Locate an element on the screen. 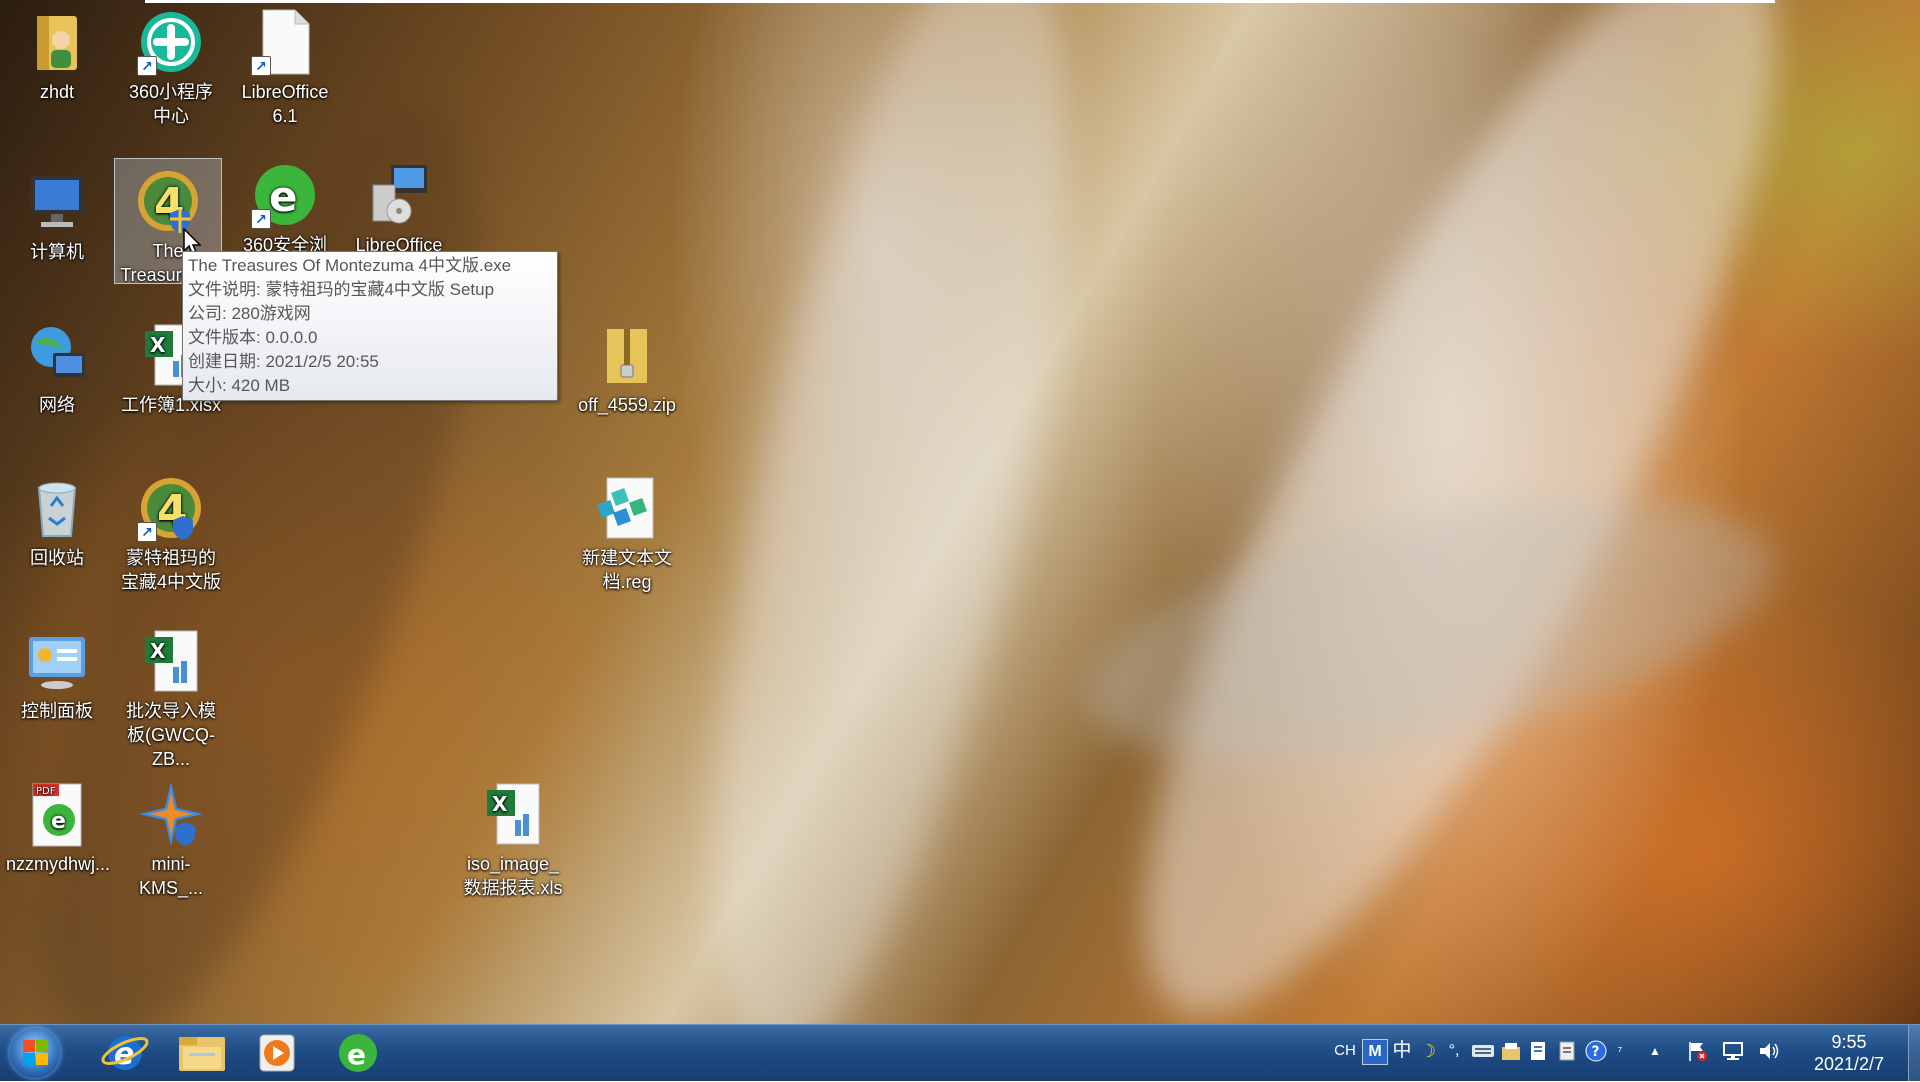  treasures-game-icon: 4 is located at coordinates (168, 201).